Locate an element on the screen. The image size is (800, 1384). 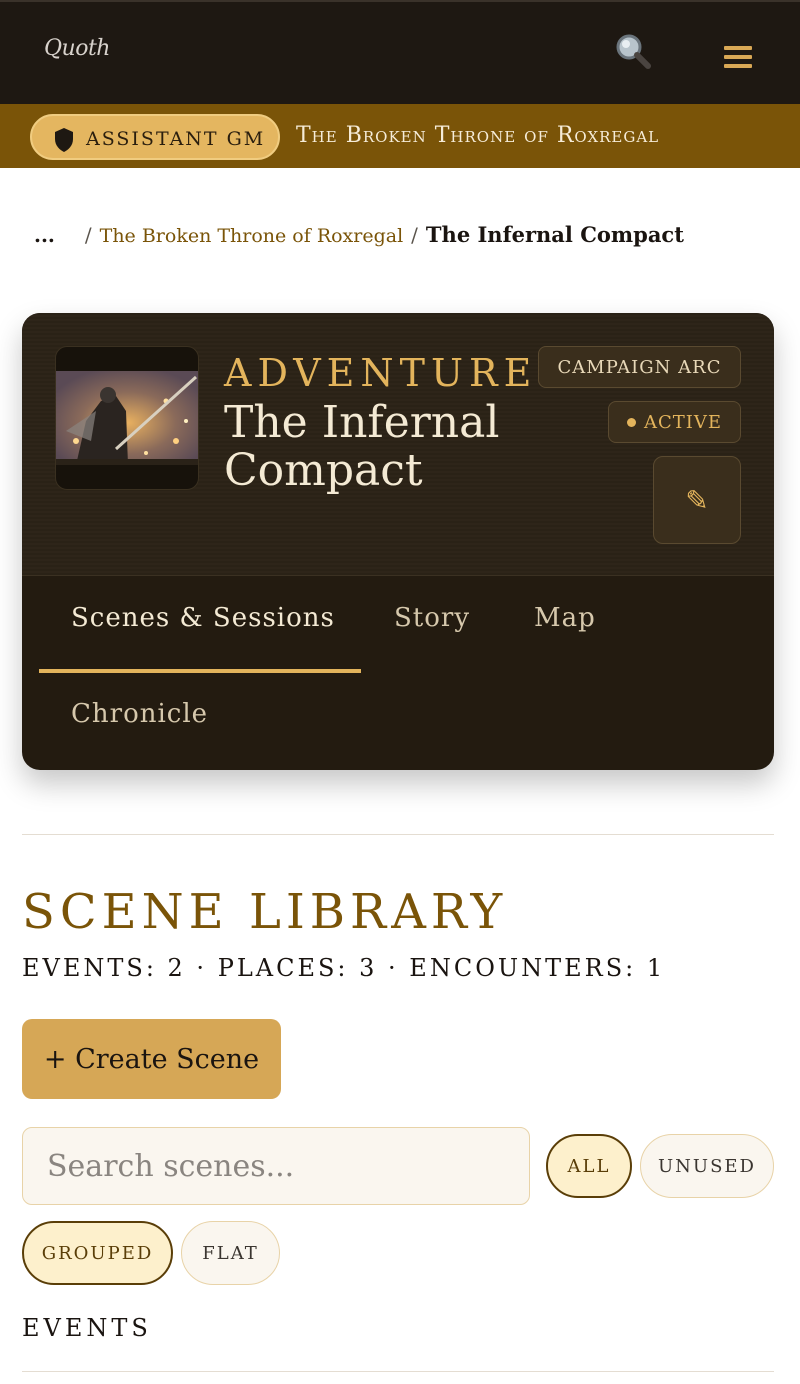
view-flat-chip: FLAT is located at coordinates (230, 1253).